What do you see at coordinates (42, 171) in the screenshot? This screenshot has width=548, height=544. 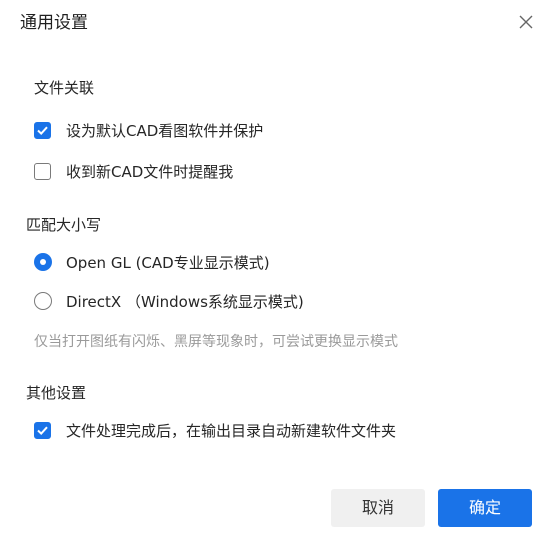 I see `notify-new-file-checkbox` at bounding box center [42, 171].